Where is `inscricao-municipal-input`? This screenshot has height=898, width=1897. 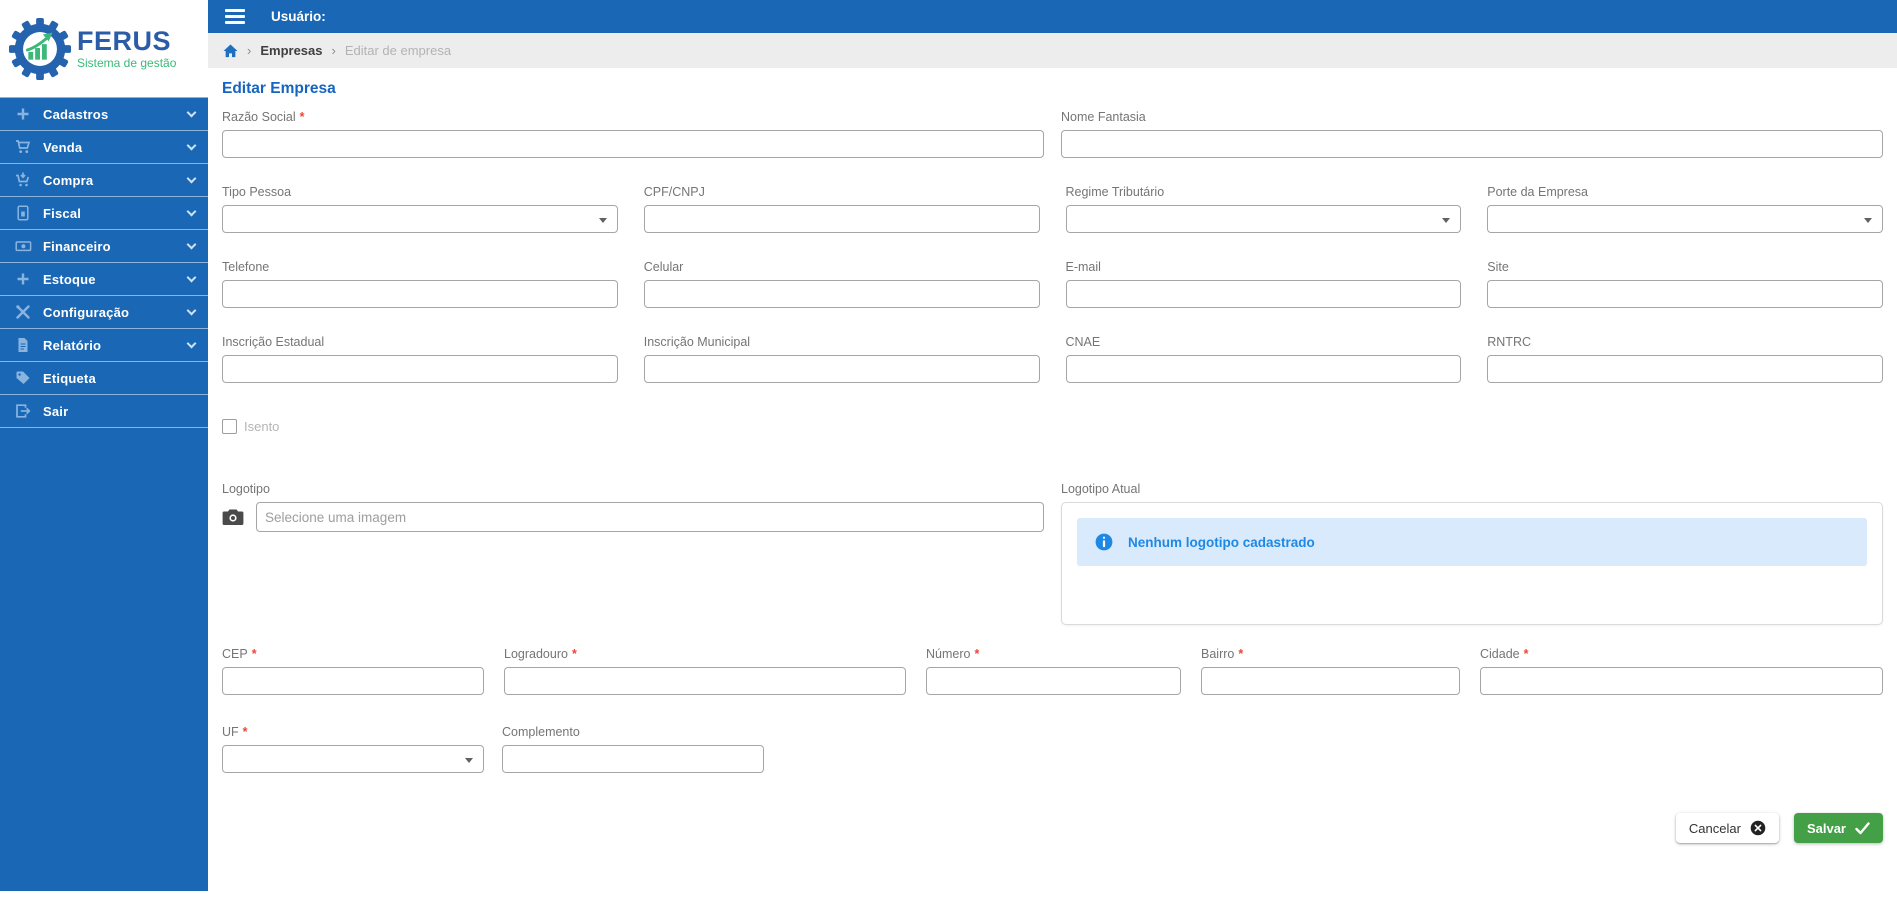
inscricao-municipal-input is located at coordinates (841, 369).